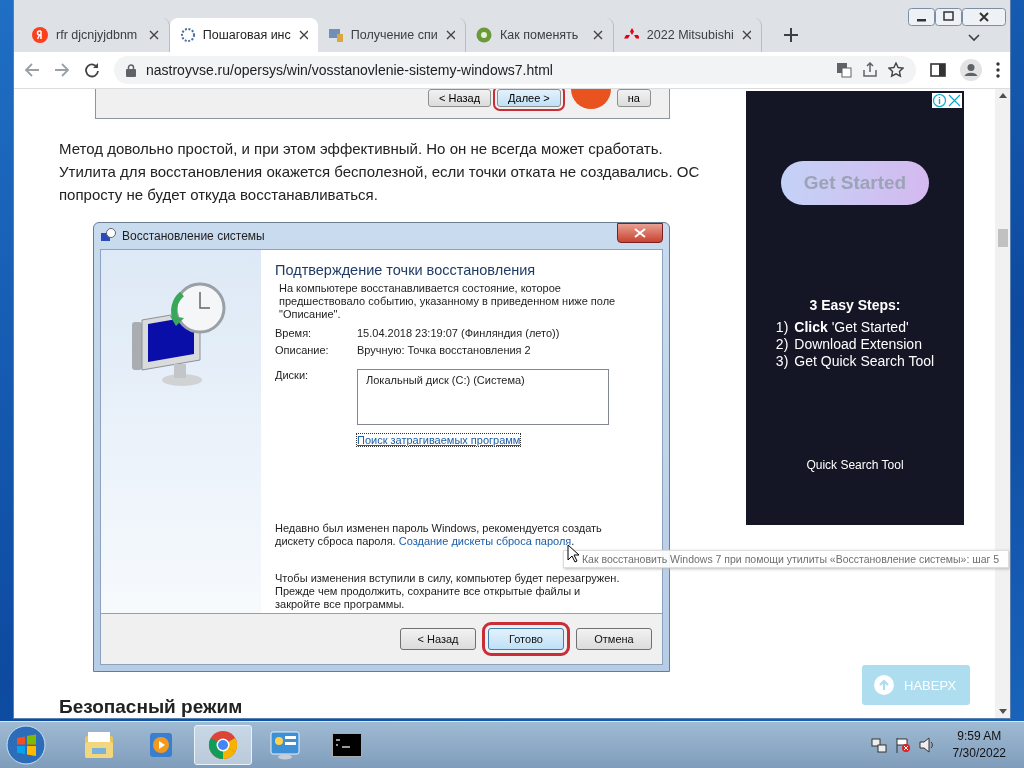 The width and height of the screenshot is (1024, 768). Describe the element at coordinates (884, 685) in the screenshot. I see `arrow-up-circle-icon` at that location.